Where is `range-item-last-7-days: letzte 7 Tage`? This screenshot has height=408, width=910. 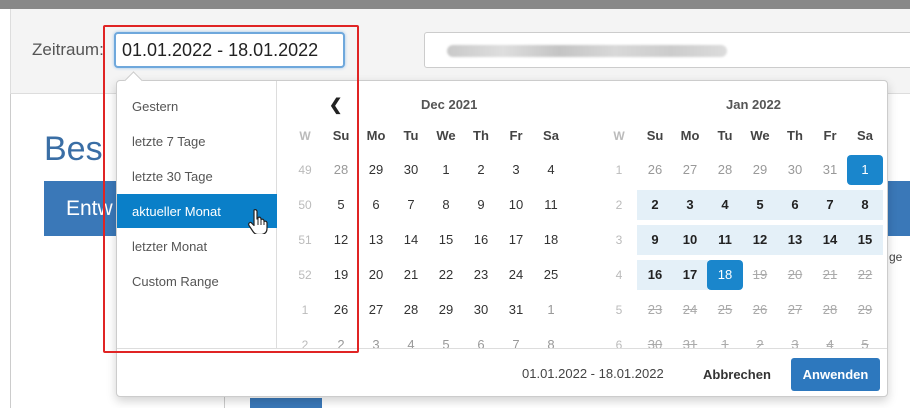
range-item-last-7-days: letzte 7 Tage is located at coordinates (197, 141).